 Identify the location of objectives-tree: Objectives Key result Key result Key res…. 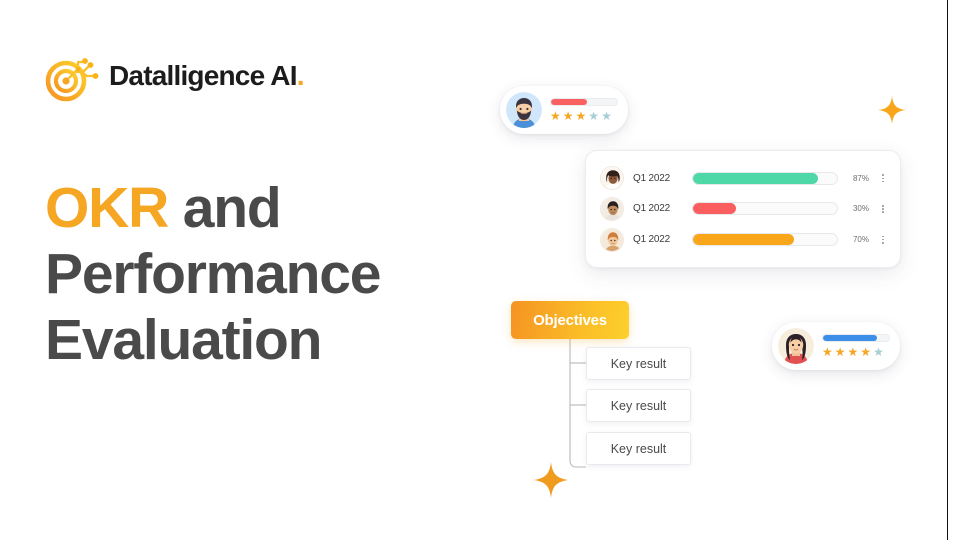
(611, 391).